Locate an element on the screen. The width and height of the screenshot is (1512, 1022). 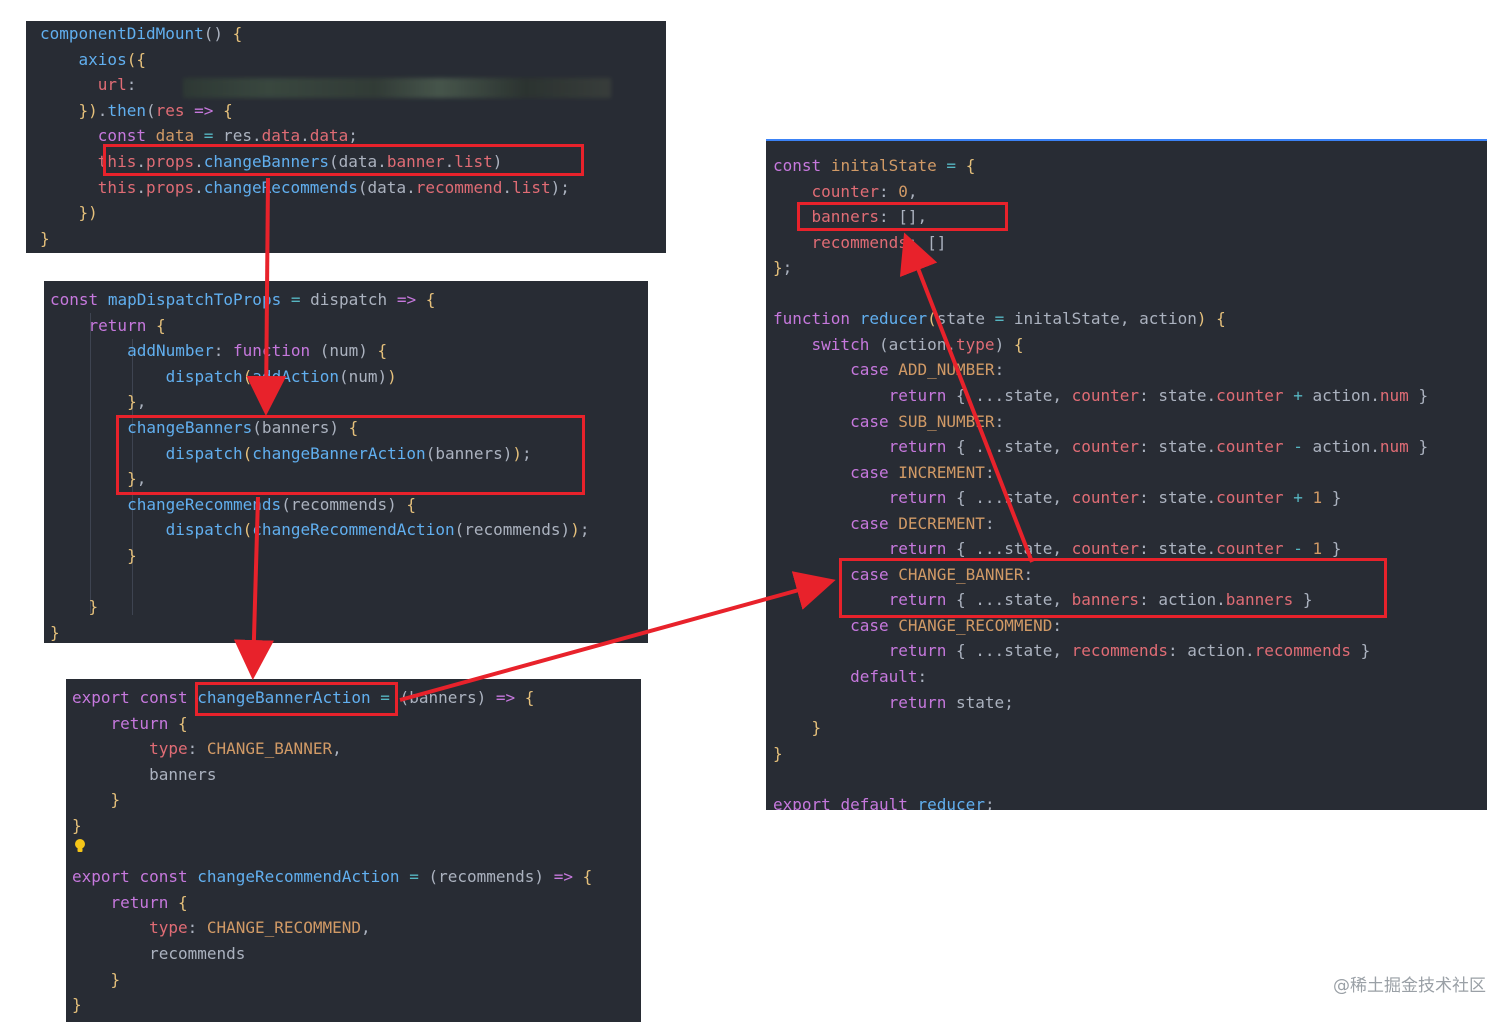
code-token: state is located at coordinates (965, 319).